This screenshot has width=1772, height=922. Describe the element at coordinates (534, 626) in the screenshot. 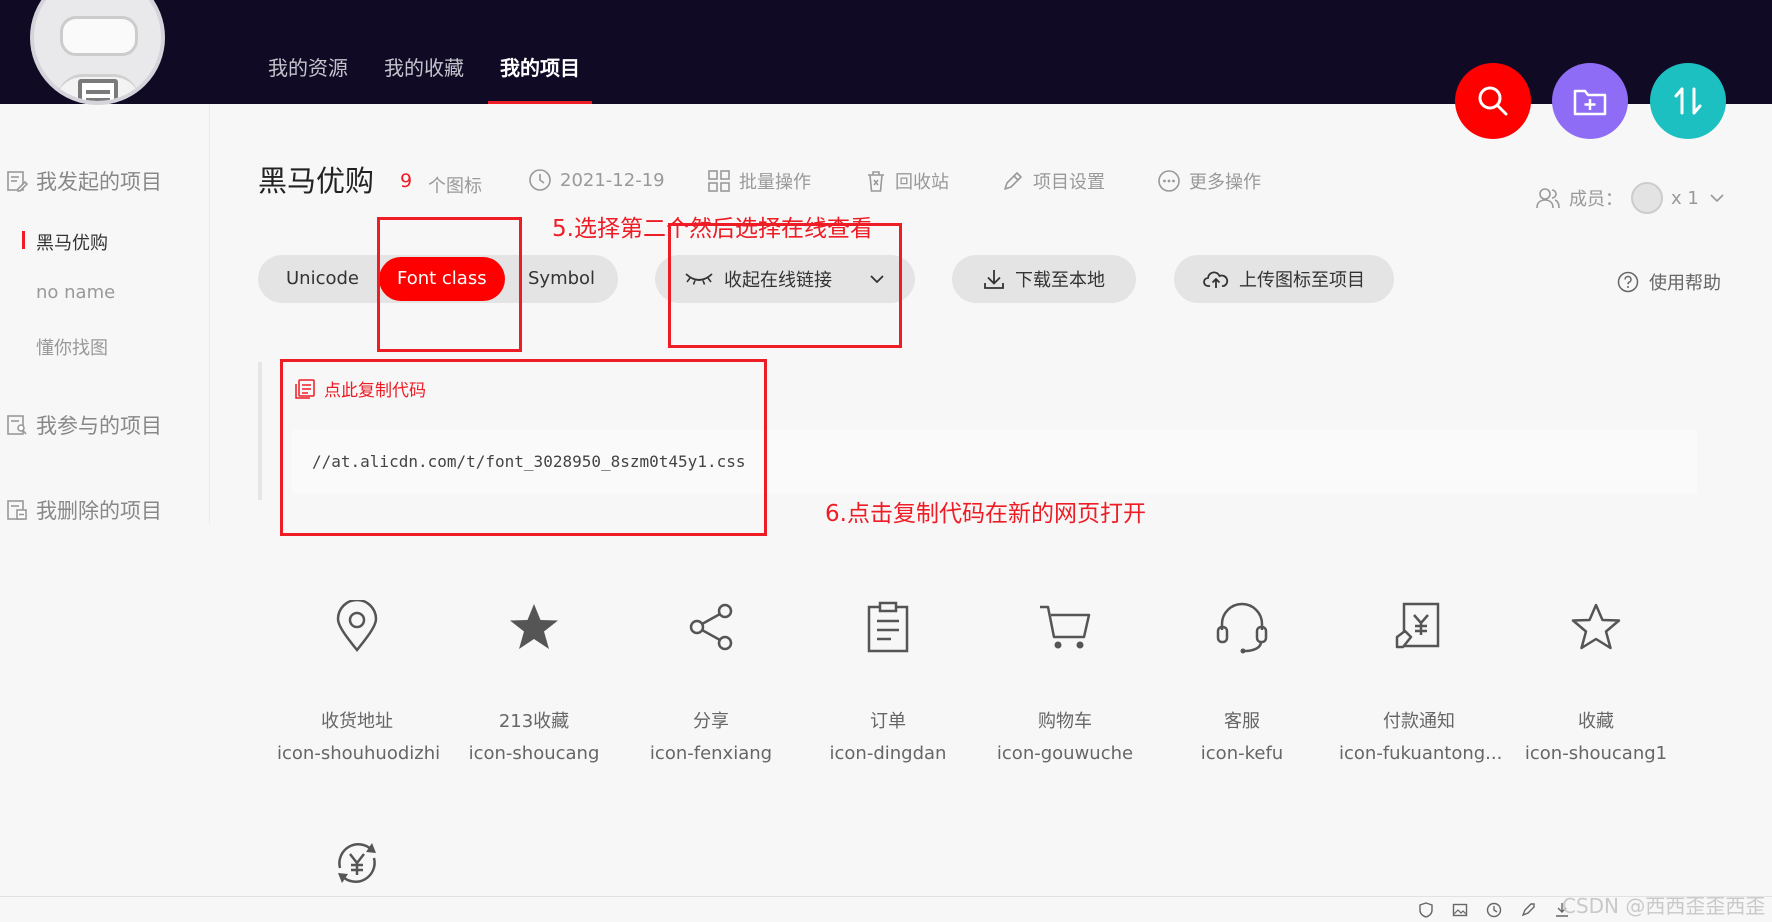

I see `star-filled-icon` at that location.